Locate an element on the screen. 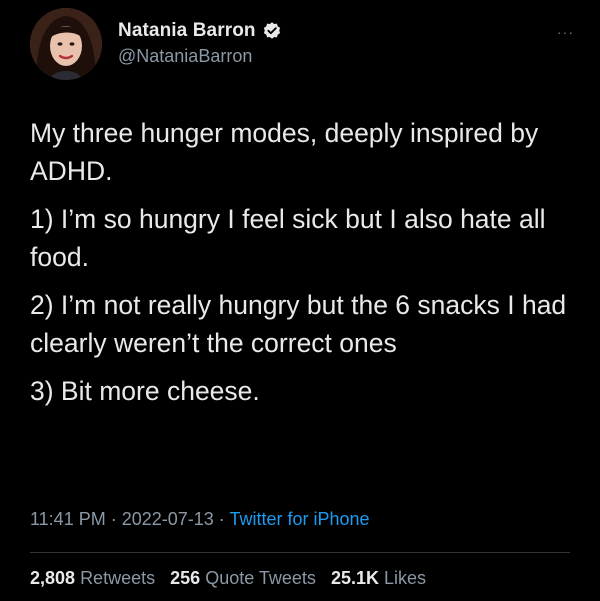  author-handle: @NataniaBarron is located at coordinates (185, 56).